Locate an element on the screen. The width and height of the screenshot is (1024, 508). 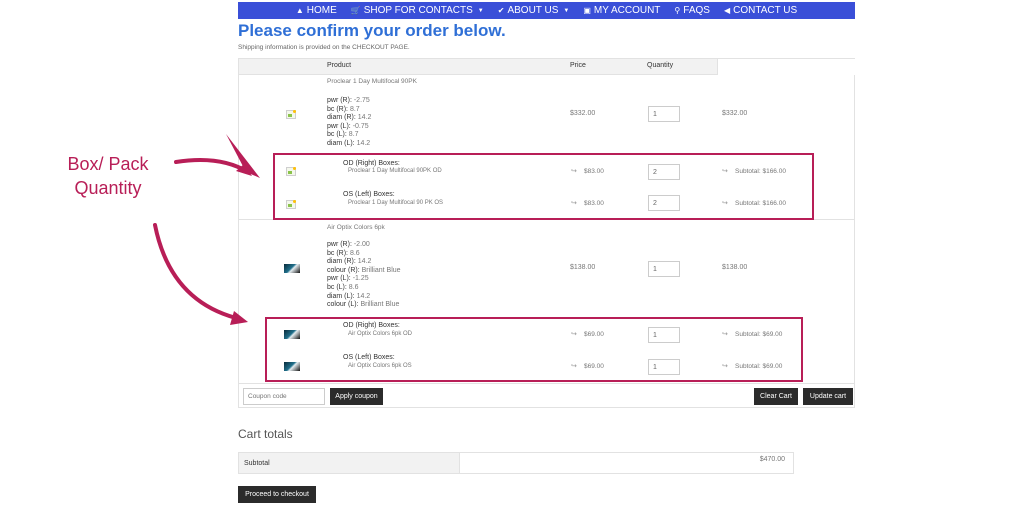
annotation-arrow-bottom is located at coordinates (195, 271).